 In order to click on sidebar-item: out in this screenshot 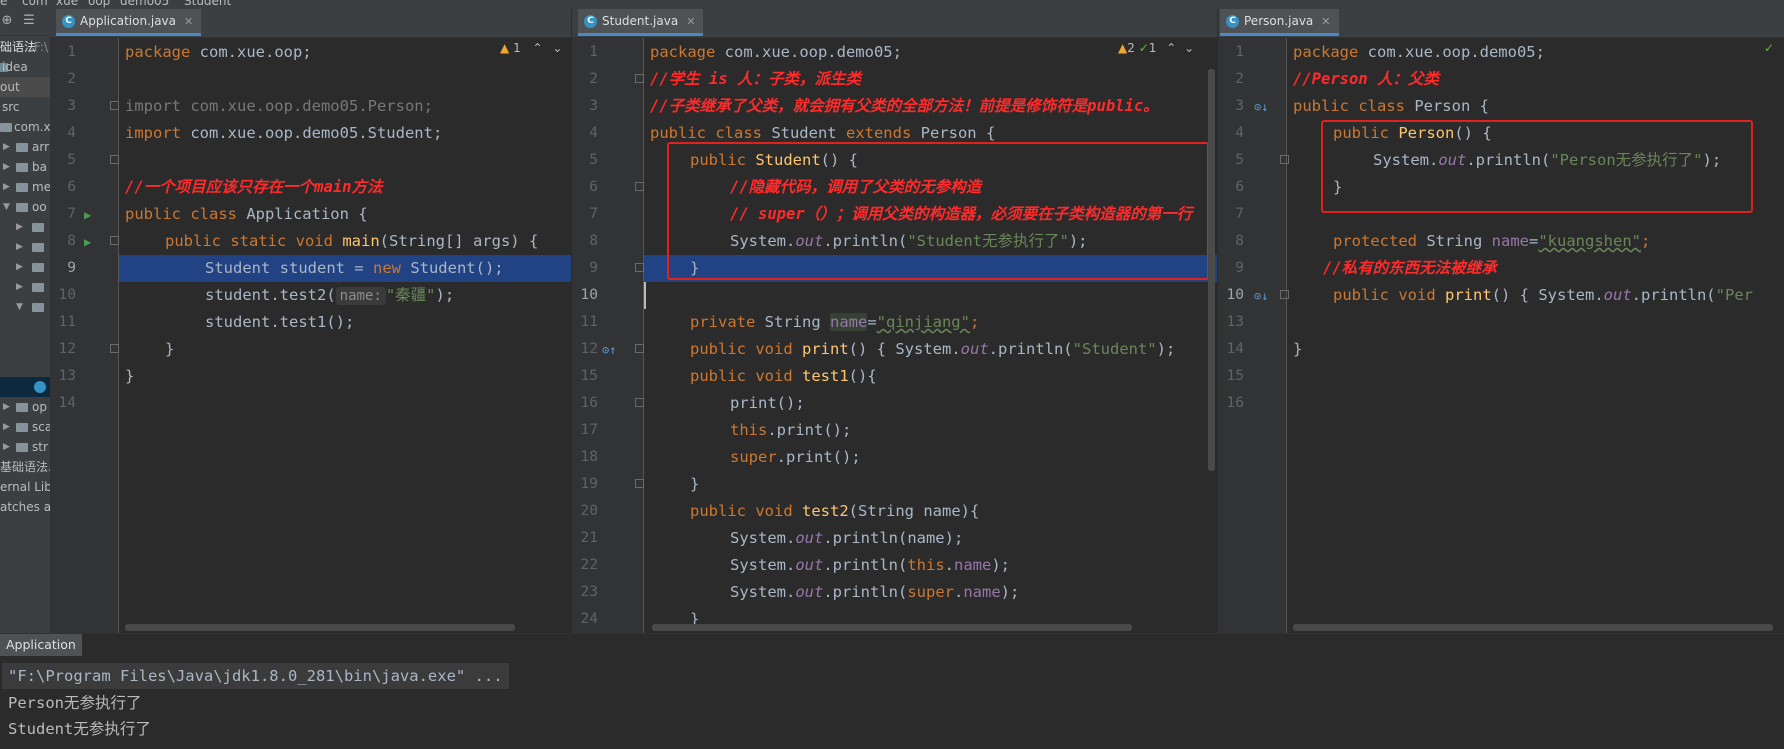, I will do `click(25, 87)`.